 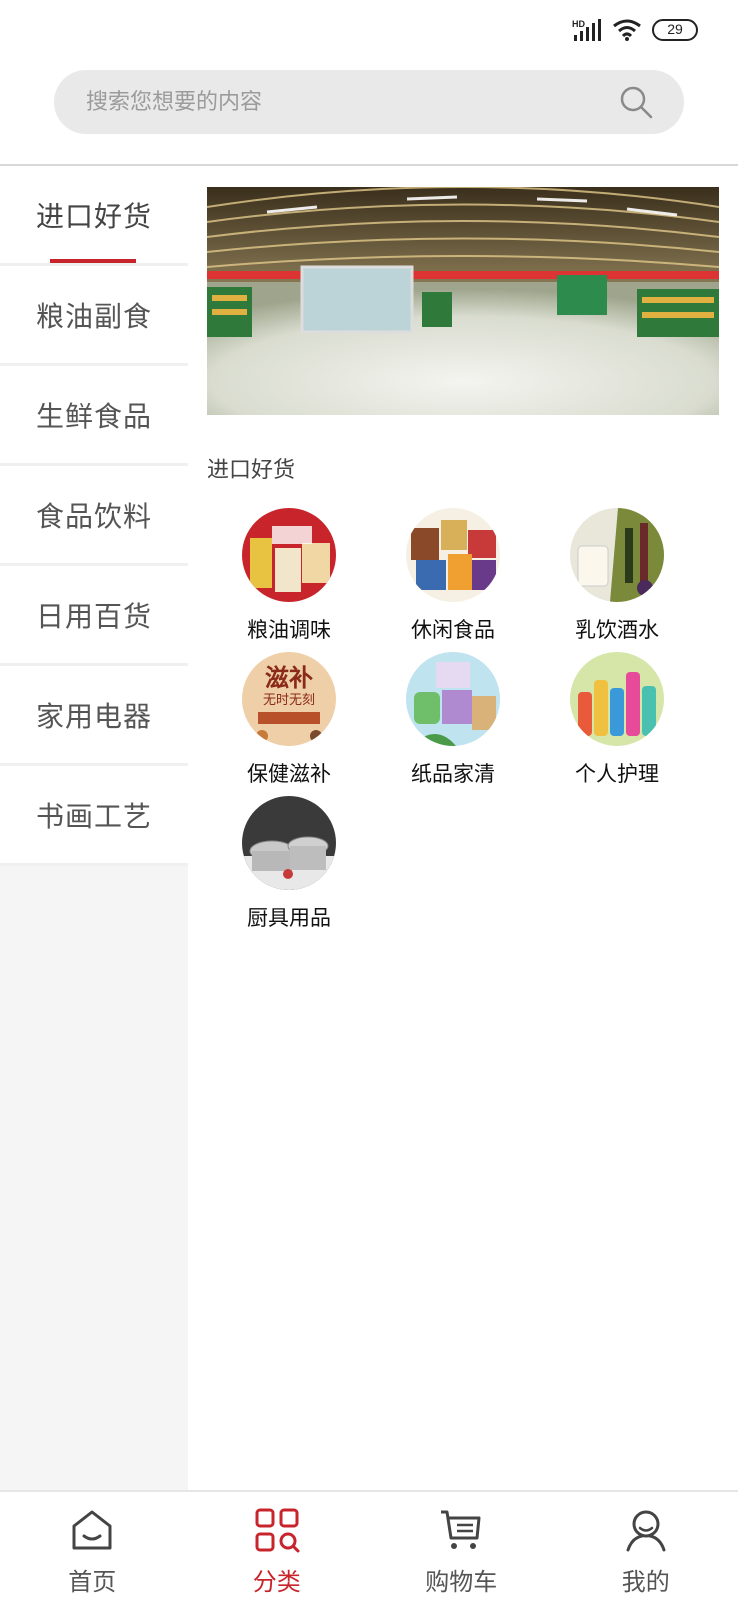 I want to click on subcategory-snacks: 休闲食品, so click(x=453, y=577).